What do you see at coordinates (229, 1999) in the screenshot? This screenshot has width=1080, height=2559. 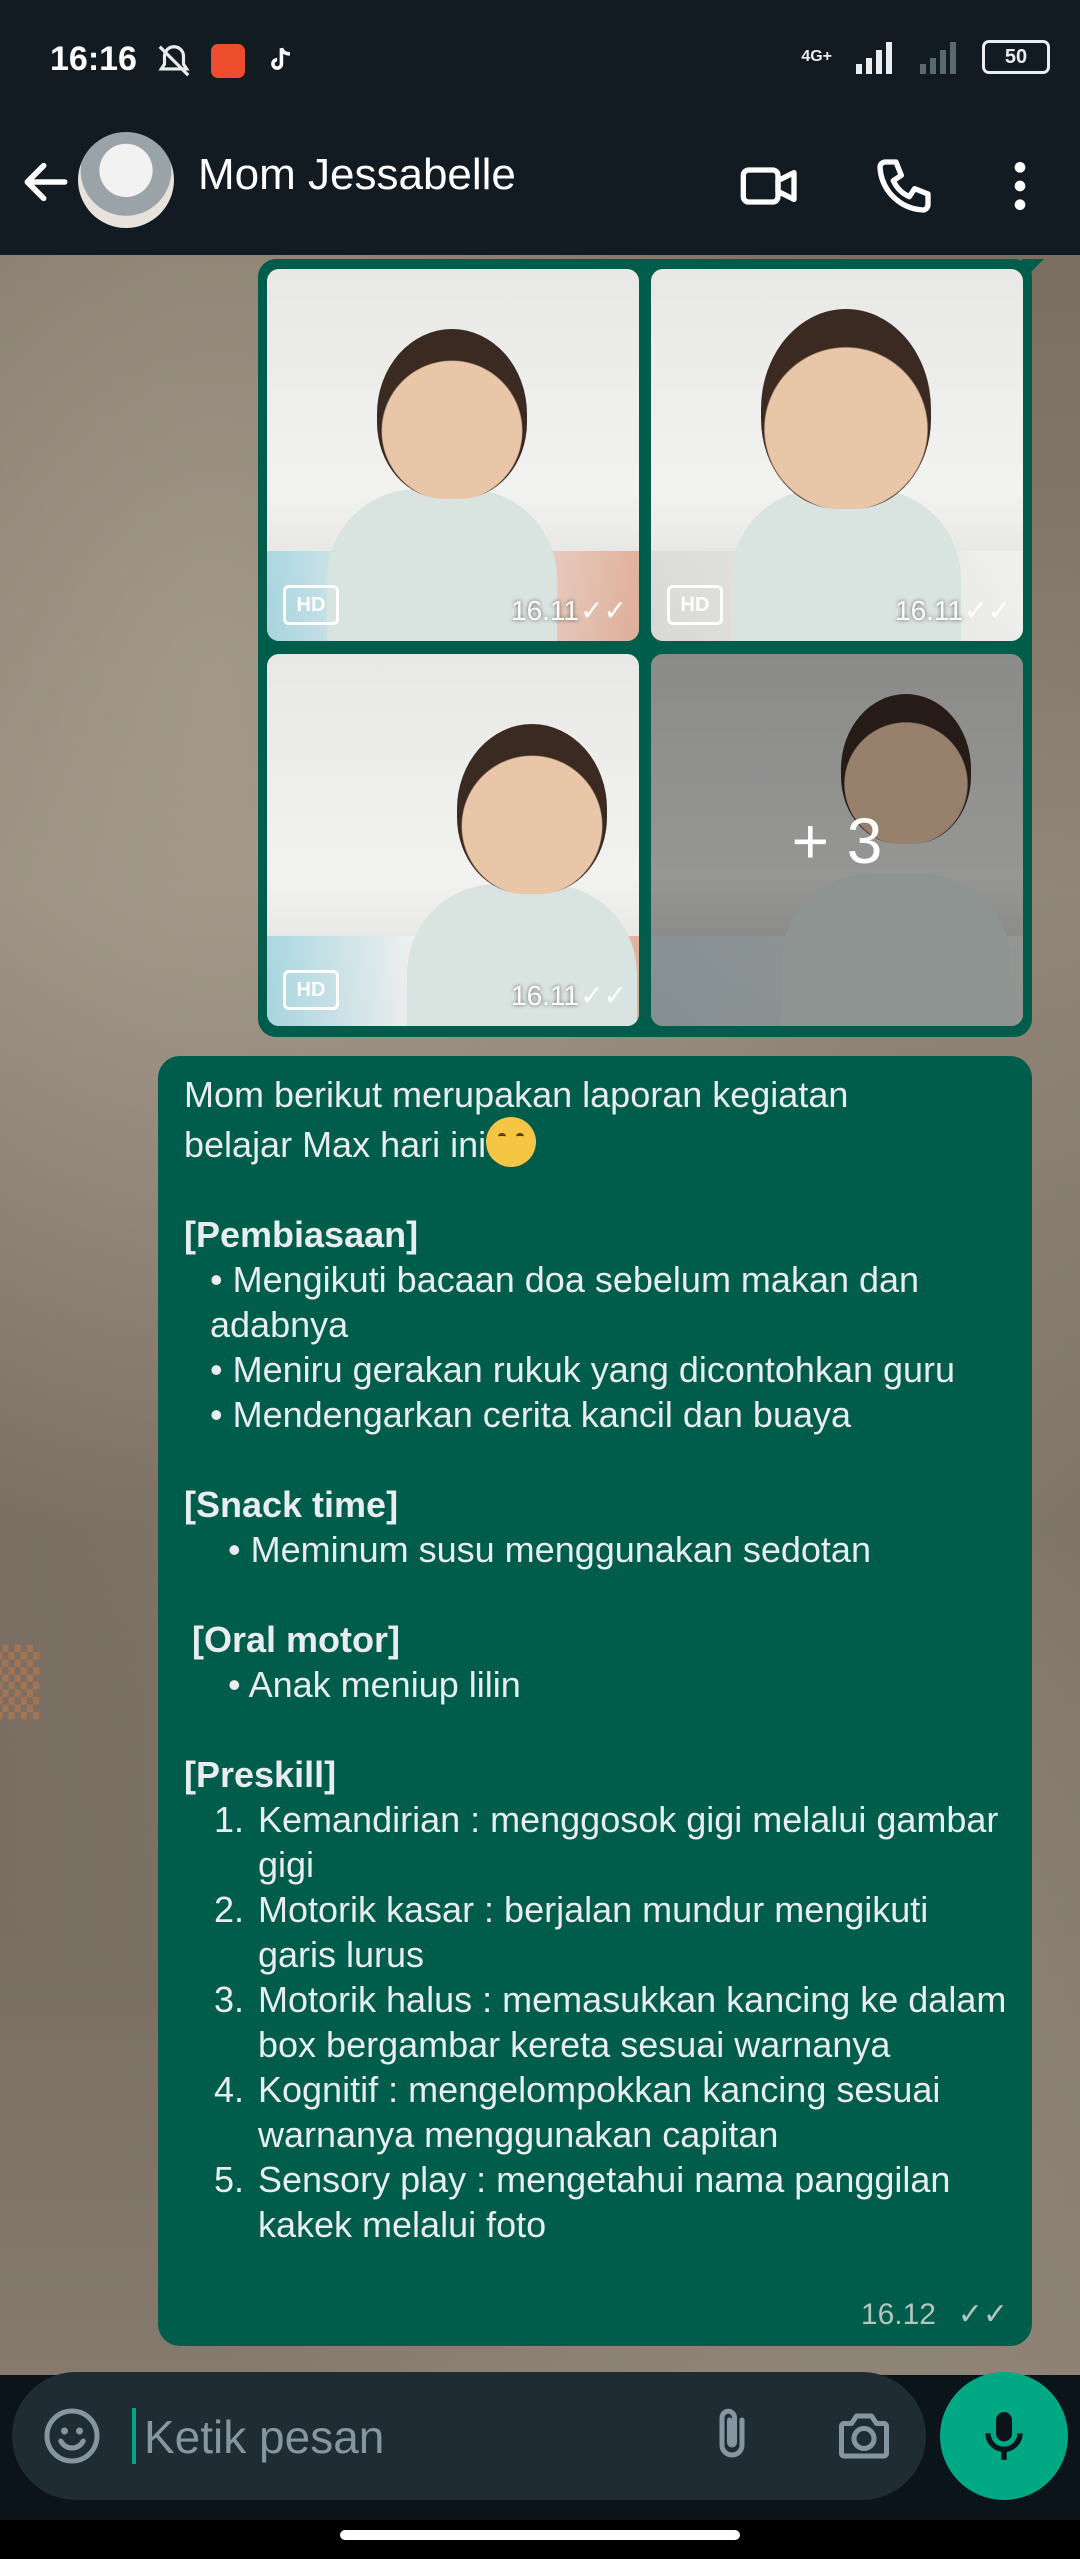 I see `item-number: 3.` at bounding box center [229, 1999].